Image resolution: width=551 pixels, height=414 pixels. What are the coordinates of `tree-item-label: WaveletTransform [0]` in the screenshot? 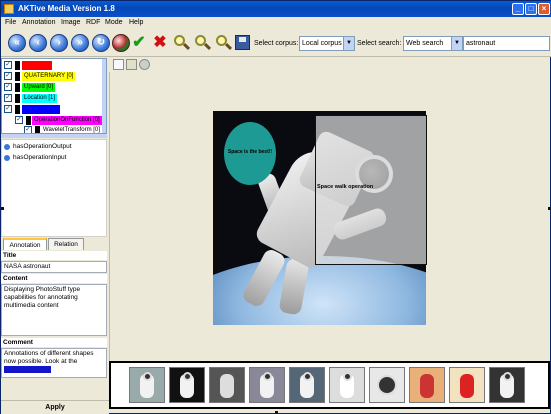 It's located at (71, 129).